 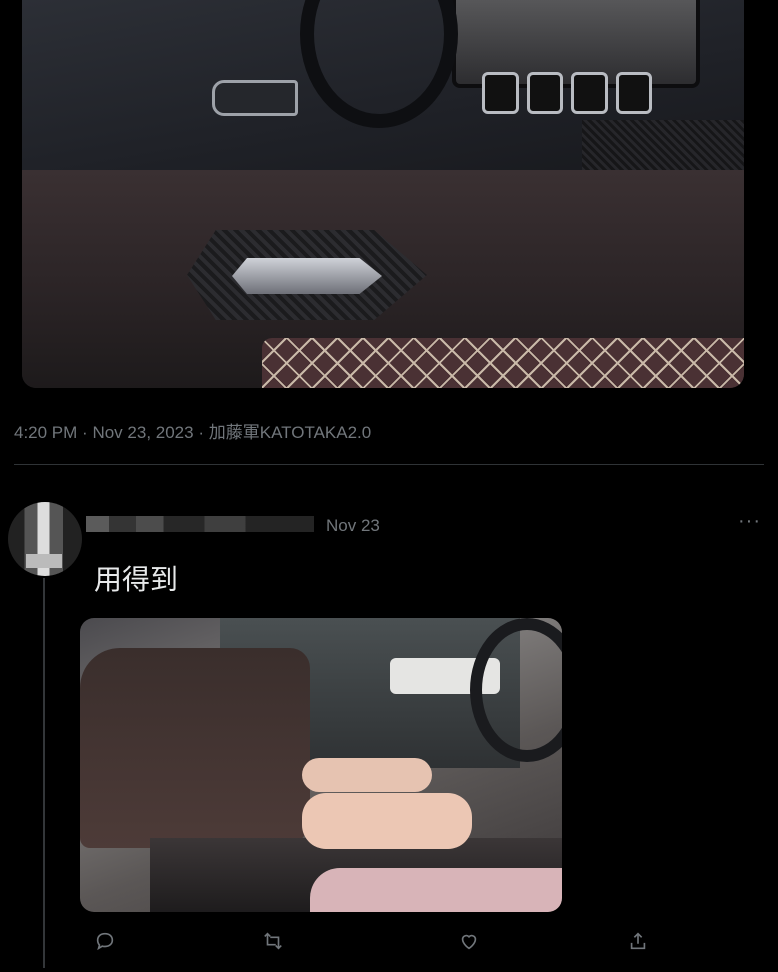 I want to click on reply-date: Nov 23, so click(x=353, y=526).